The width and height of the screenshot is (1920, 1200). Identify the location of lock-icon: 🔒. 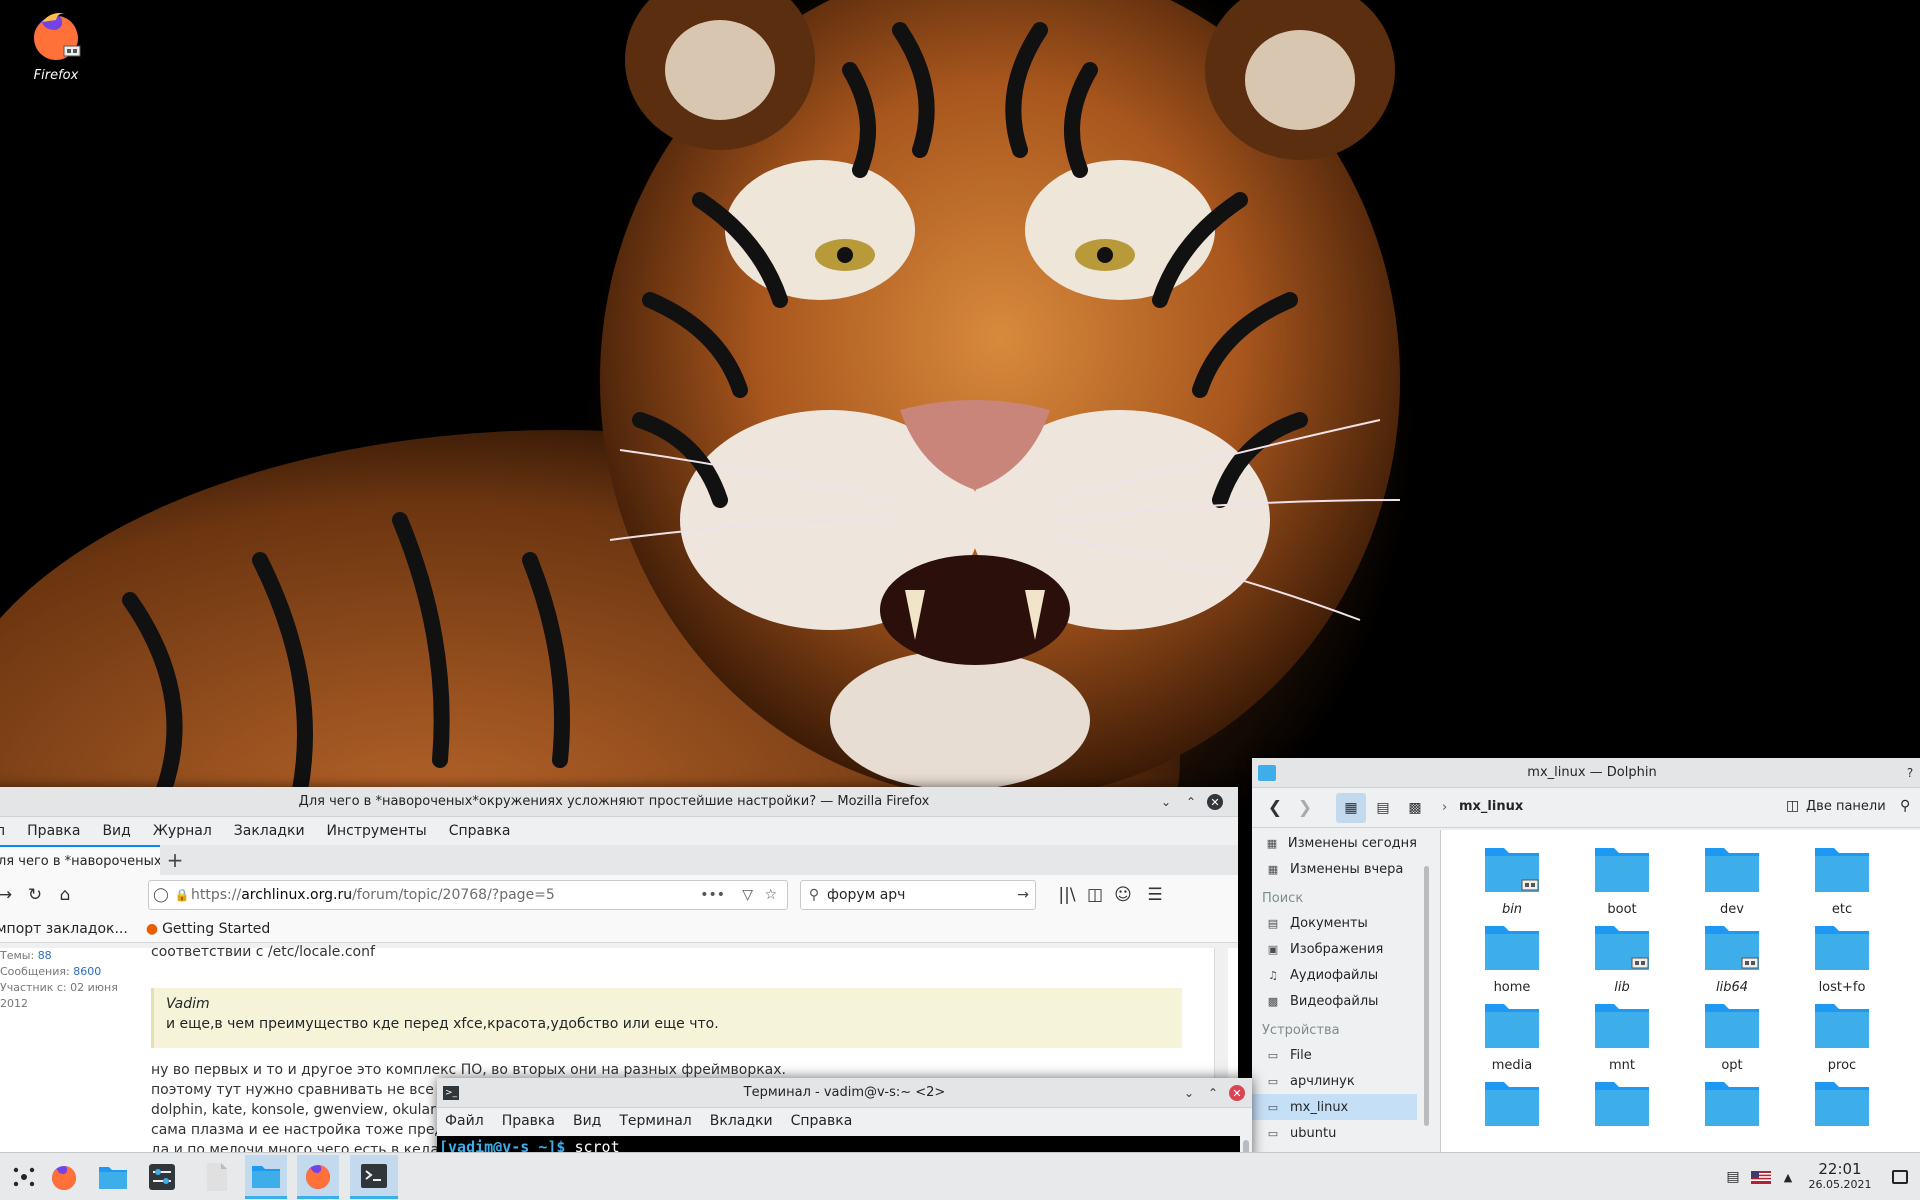
(182, 895).